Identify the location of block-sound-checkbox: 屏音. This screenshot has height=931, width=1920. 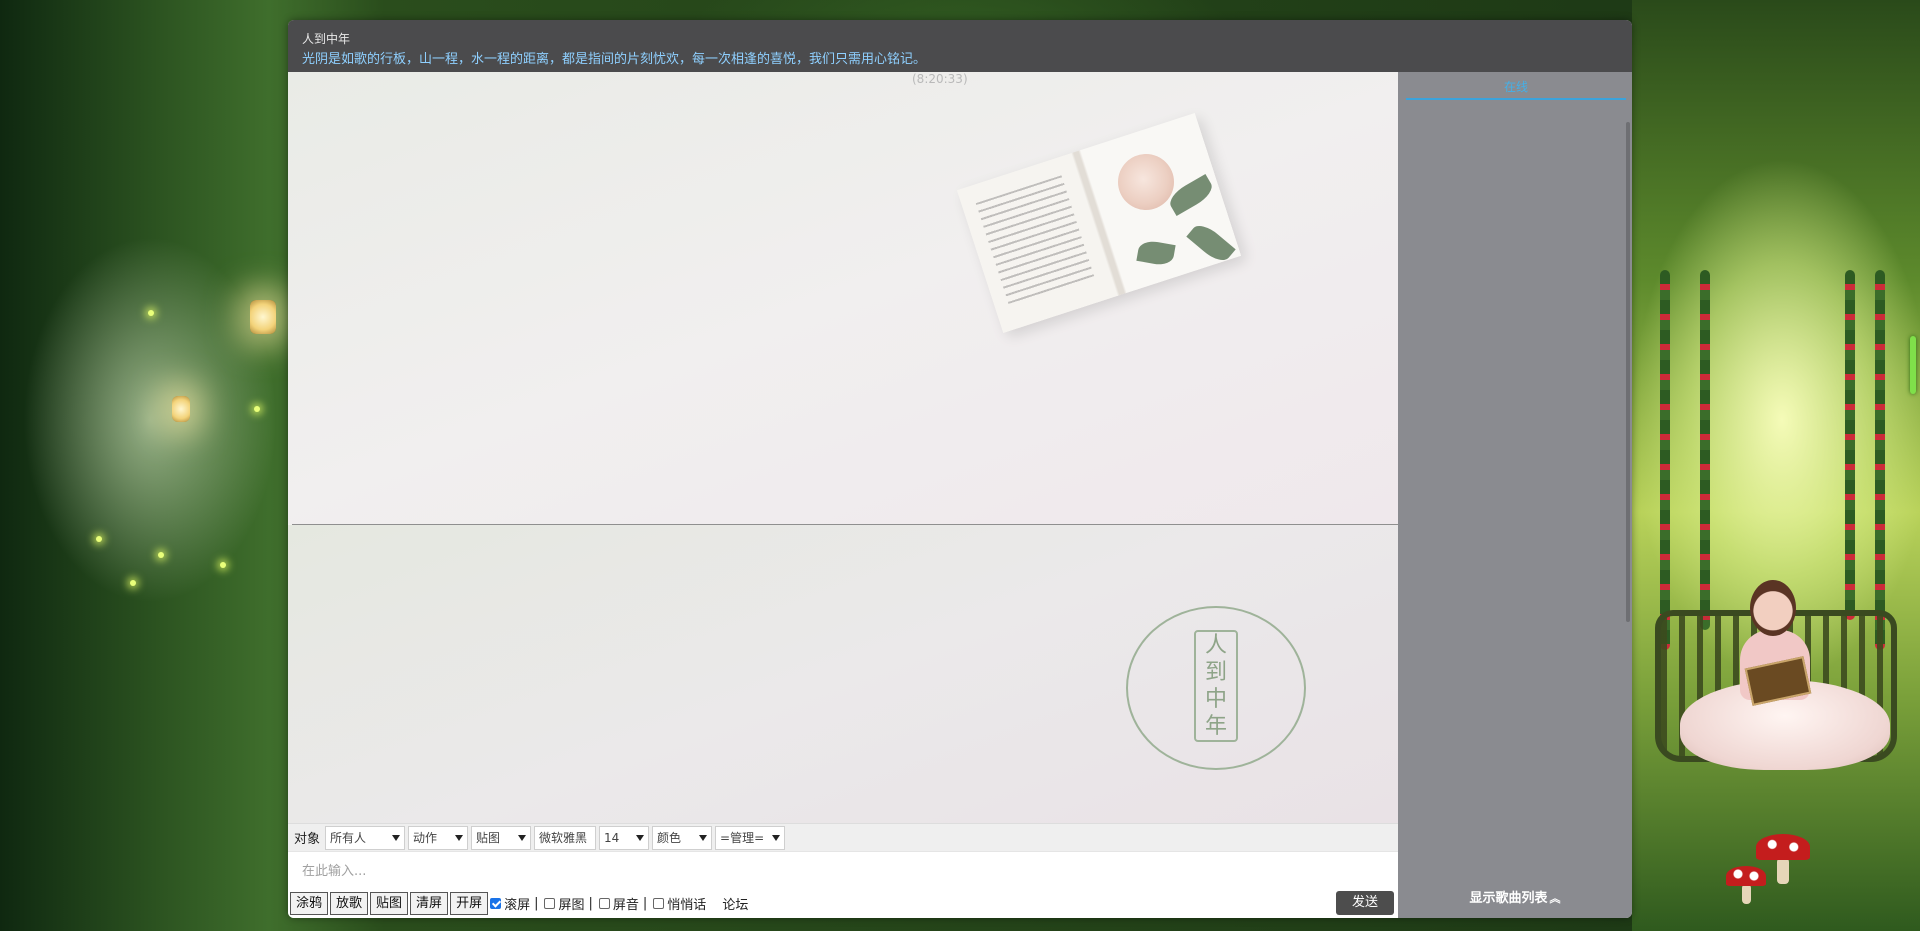
(618, 903).